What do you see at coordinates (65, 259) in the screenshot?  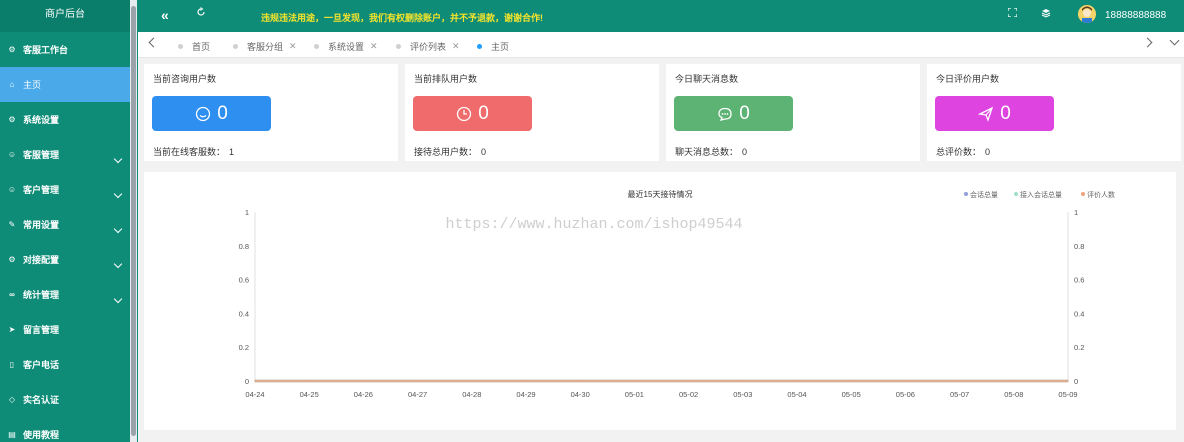 I see `sidebar-item: ⚙ 对接配置` at bounding box center [65, 259].